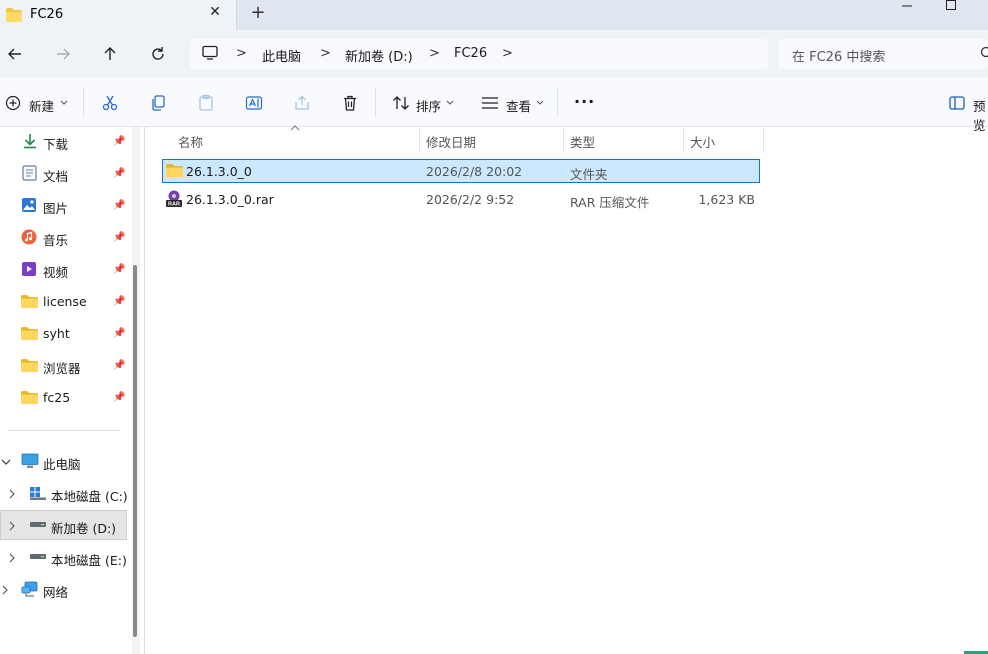  I want to click on close-tab-button: ✕, so click(215, 12).